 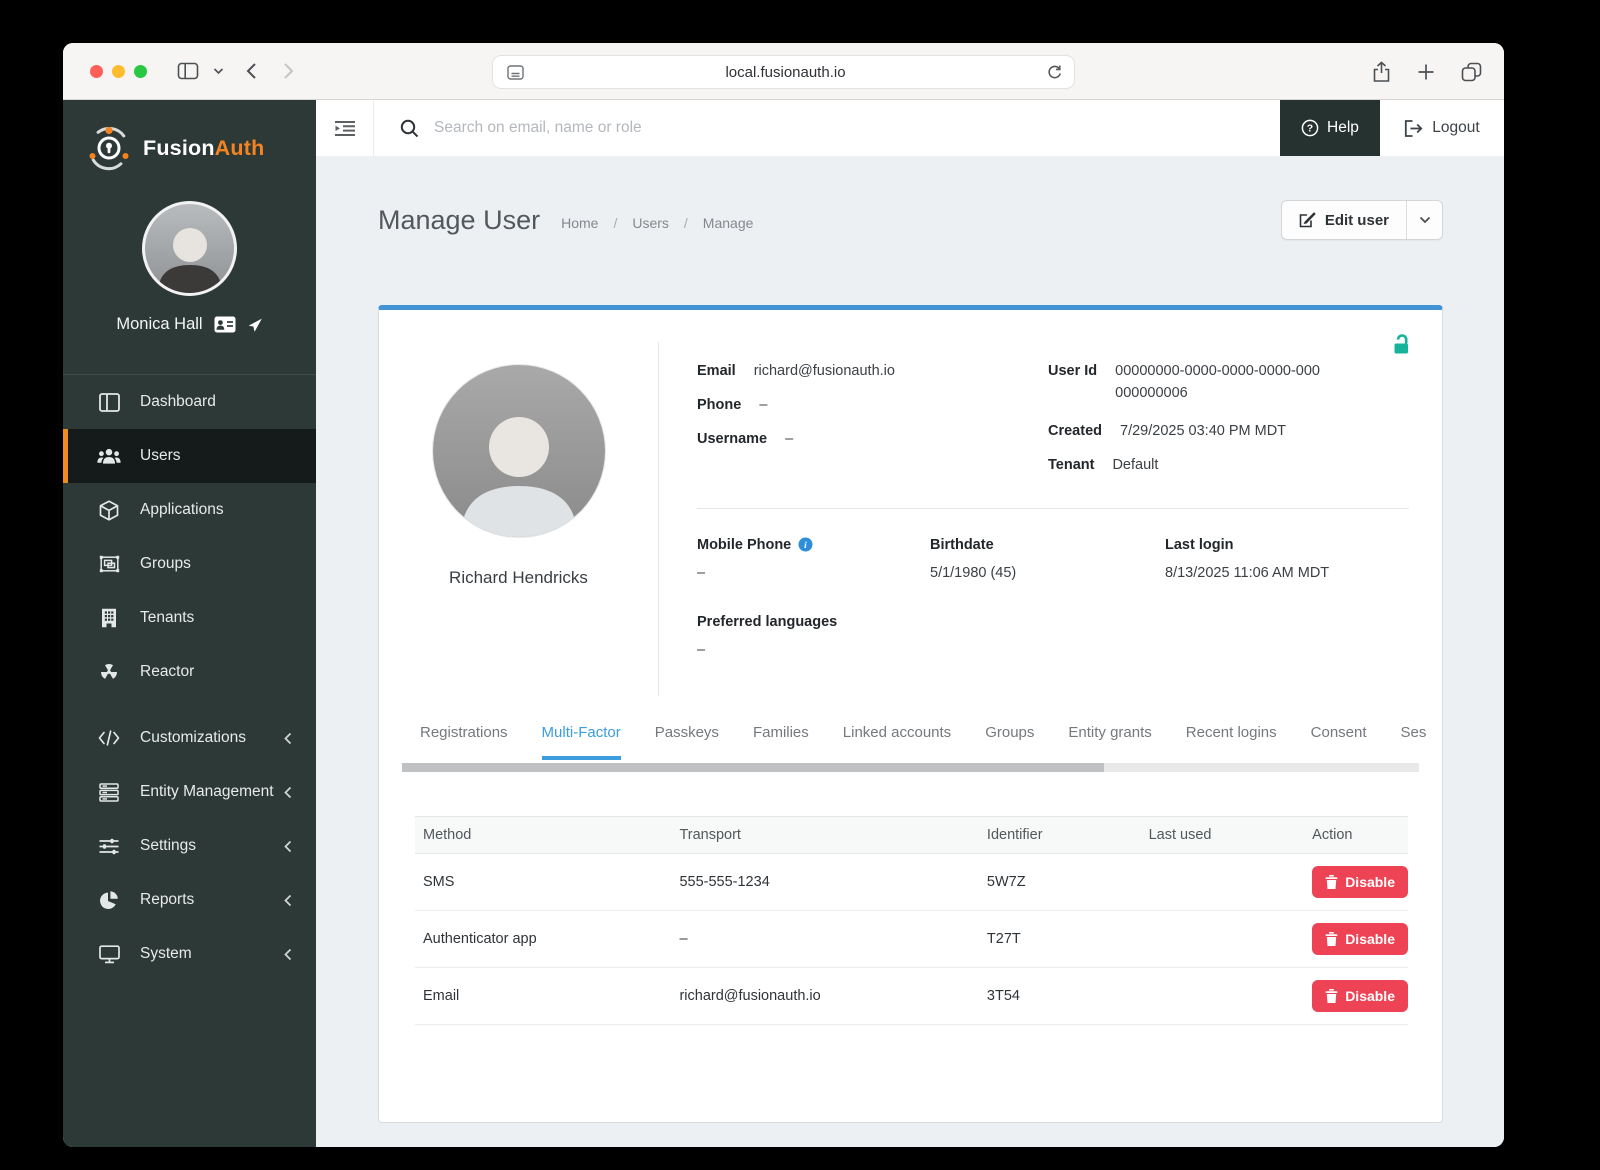 I want to click on tab-multi-factor: Multi-Factor, so click(x=581, y=742).